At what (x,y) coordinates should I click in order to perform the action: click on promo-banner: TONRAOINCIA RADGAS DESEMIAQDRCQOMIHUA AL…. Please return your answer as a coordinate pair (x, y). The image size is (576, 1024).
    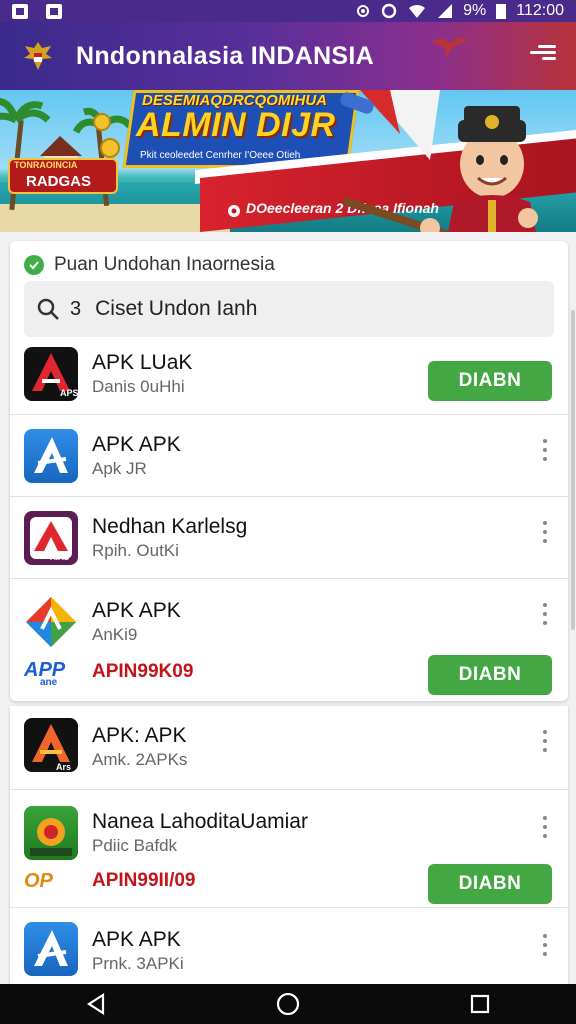
    Looking at the image, I should click on (288, 161).